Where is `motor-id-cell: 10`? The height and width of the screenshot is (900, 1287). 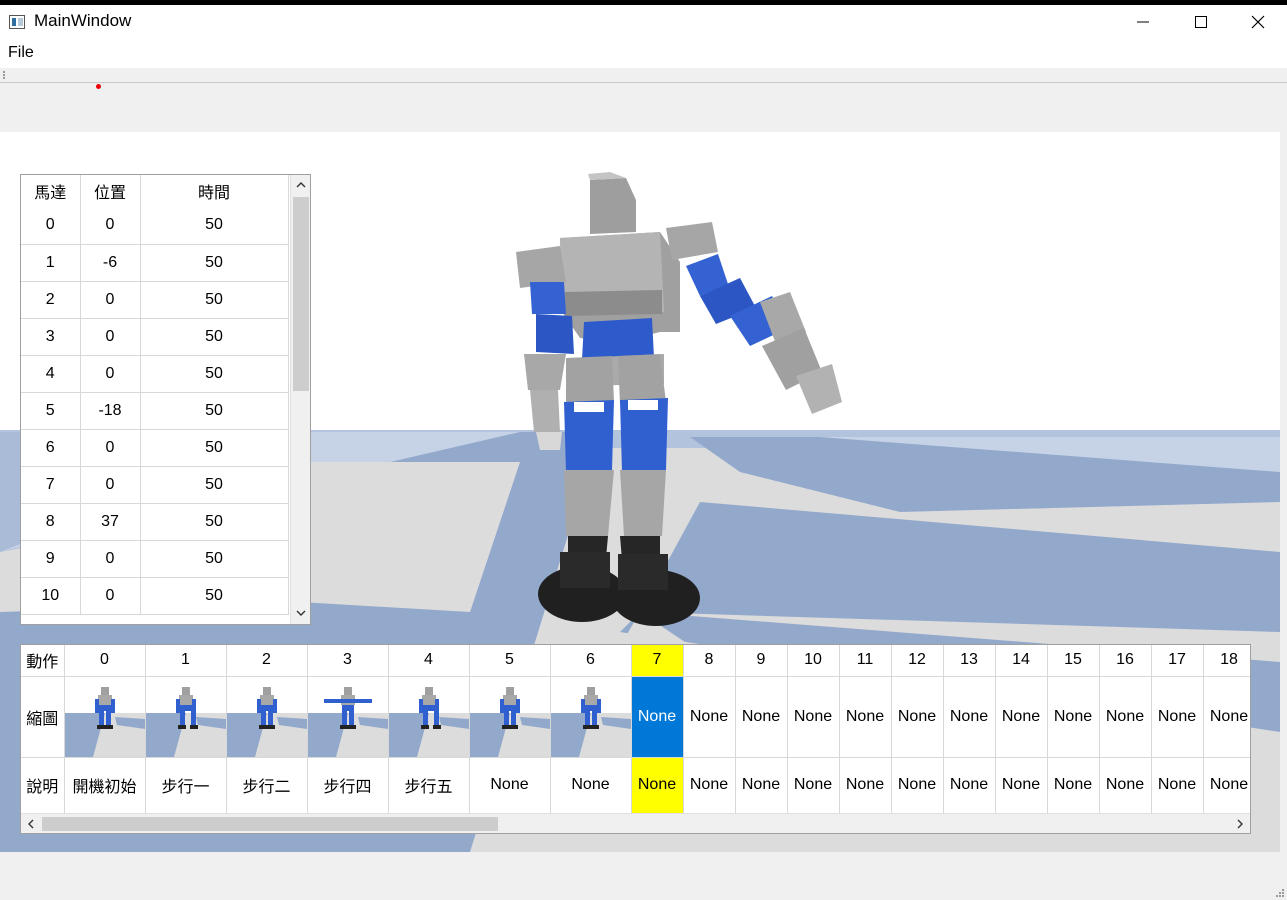
motor-id-cell: 10 is located at coordinates (51, 596).